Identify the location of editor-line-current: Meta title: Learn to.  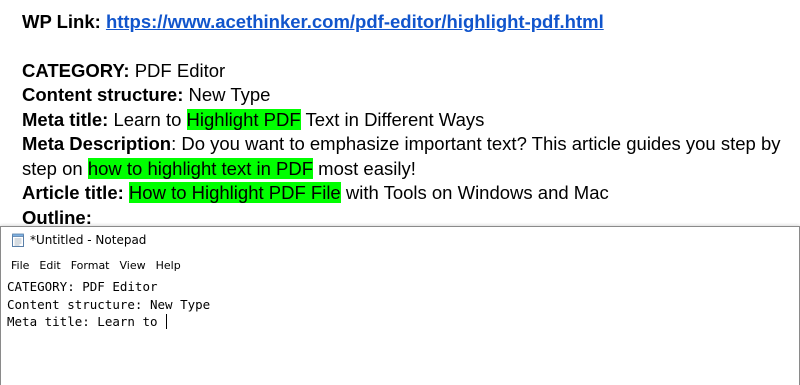
(400, 322).